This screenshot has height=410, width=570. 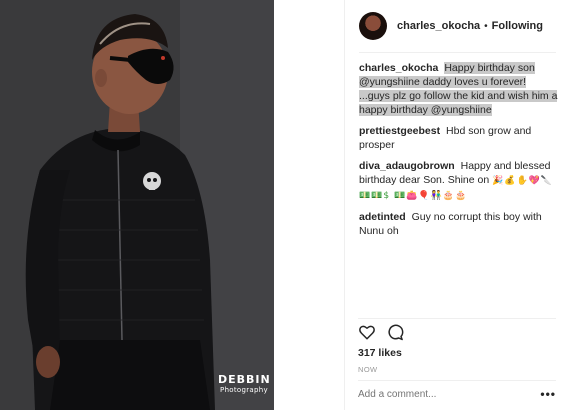 I want to click on comment-input, so click(x=438, y=394).